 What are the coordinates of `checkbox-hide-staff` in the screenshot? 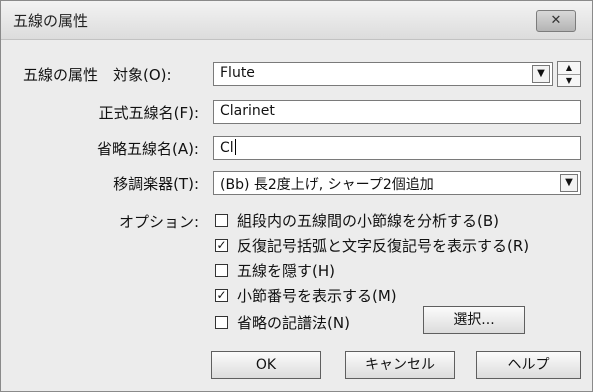 It's located at (221, 270).